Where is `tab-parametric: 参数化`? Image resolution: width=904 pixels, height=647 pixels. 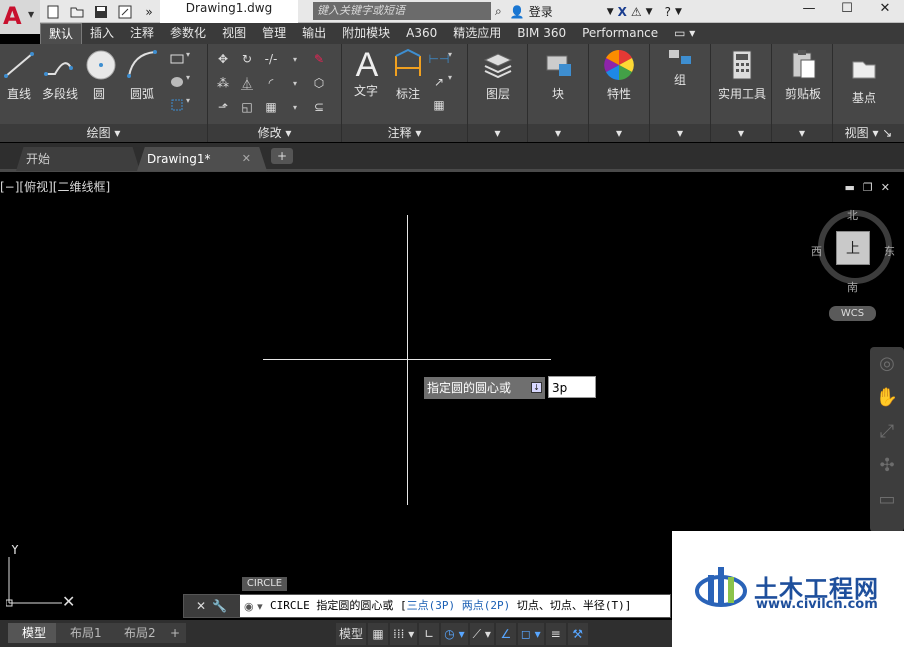
tab-parametric: 参数化 is located at coordinates (188, 33).